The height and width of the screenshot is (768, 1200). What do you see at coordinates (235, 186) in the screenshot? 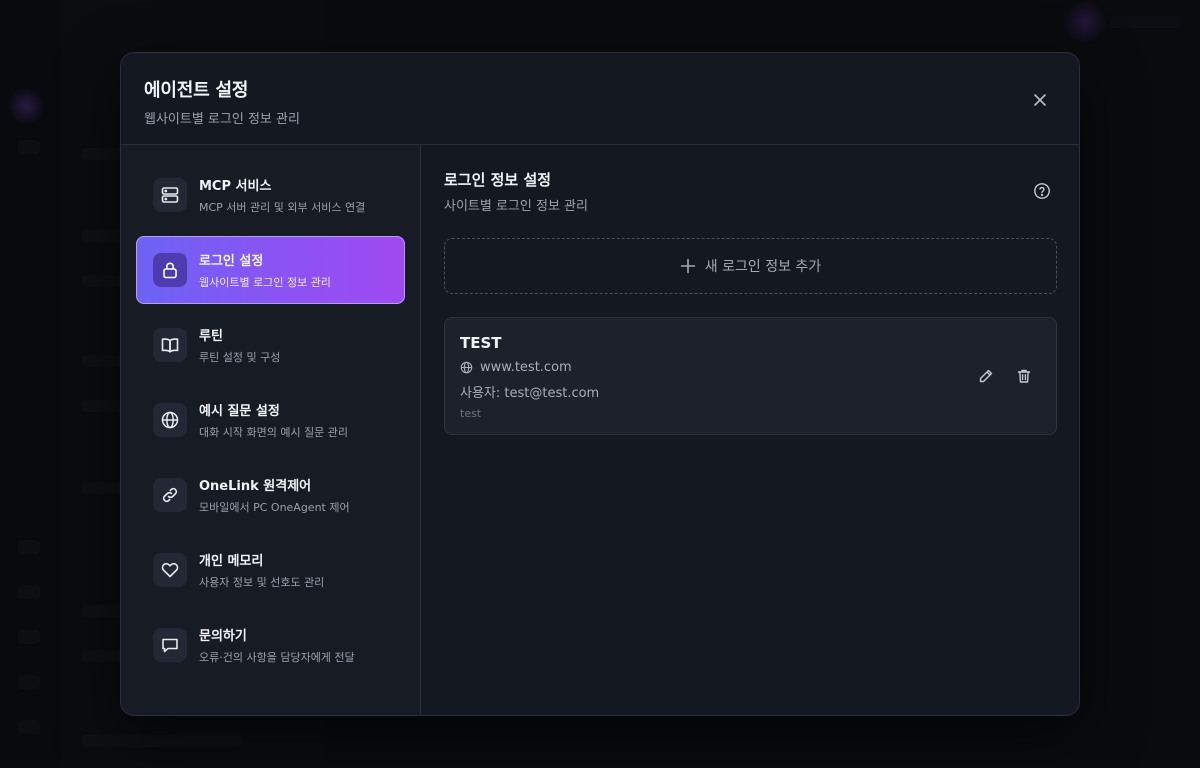
I see `nav-item-label: MCP 서비스` at bounding box center [235, 186].